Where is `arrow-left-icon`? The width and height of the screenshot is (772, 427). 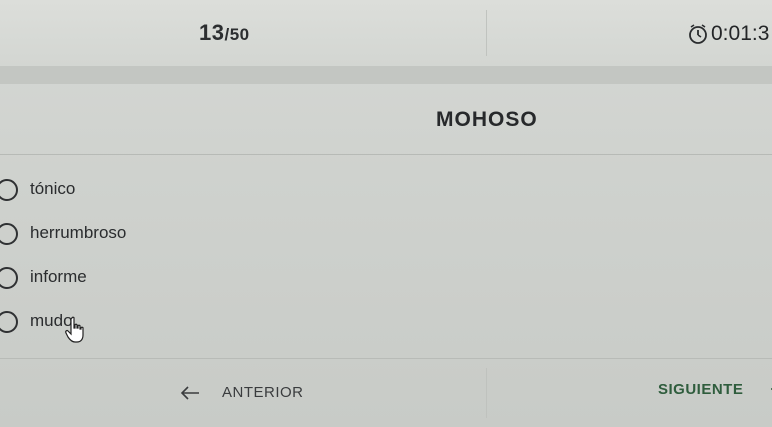 arrow-left-icon is located at coordinates (189, 392).